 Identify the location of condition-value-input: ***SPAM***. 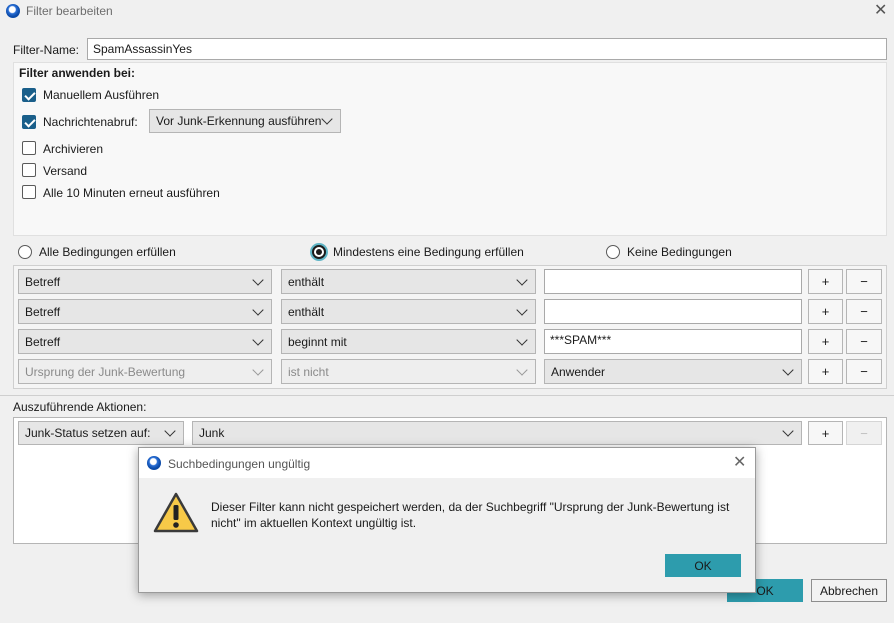
(673, 341).